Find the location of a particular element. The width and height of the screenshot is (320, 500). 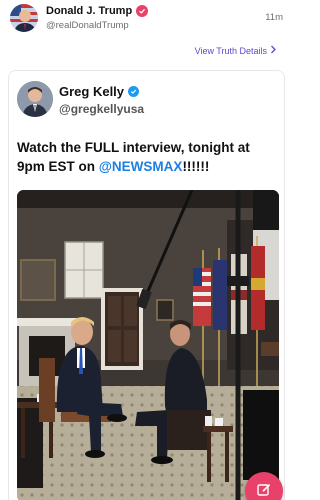

author-block: Donald J. Trump @realDonaldTrump is located at coordinates (97, 17).